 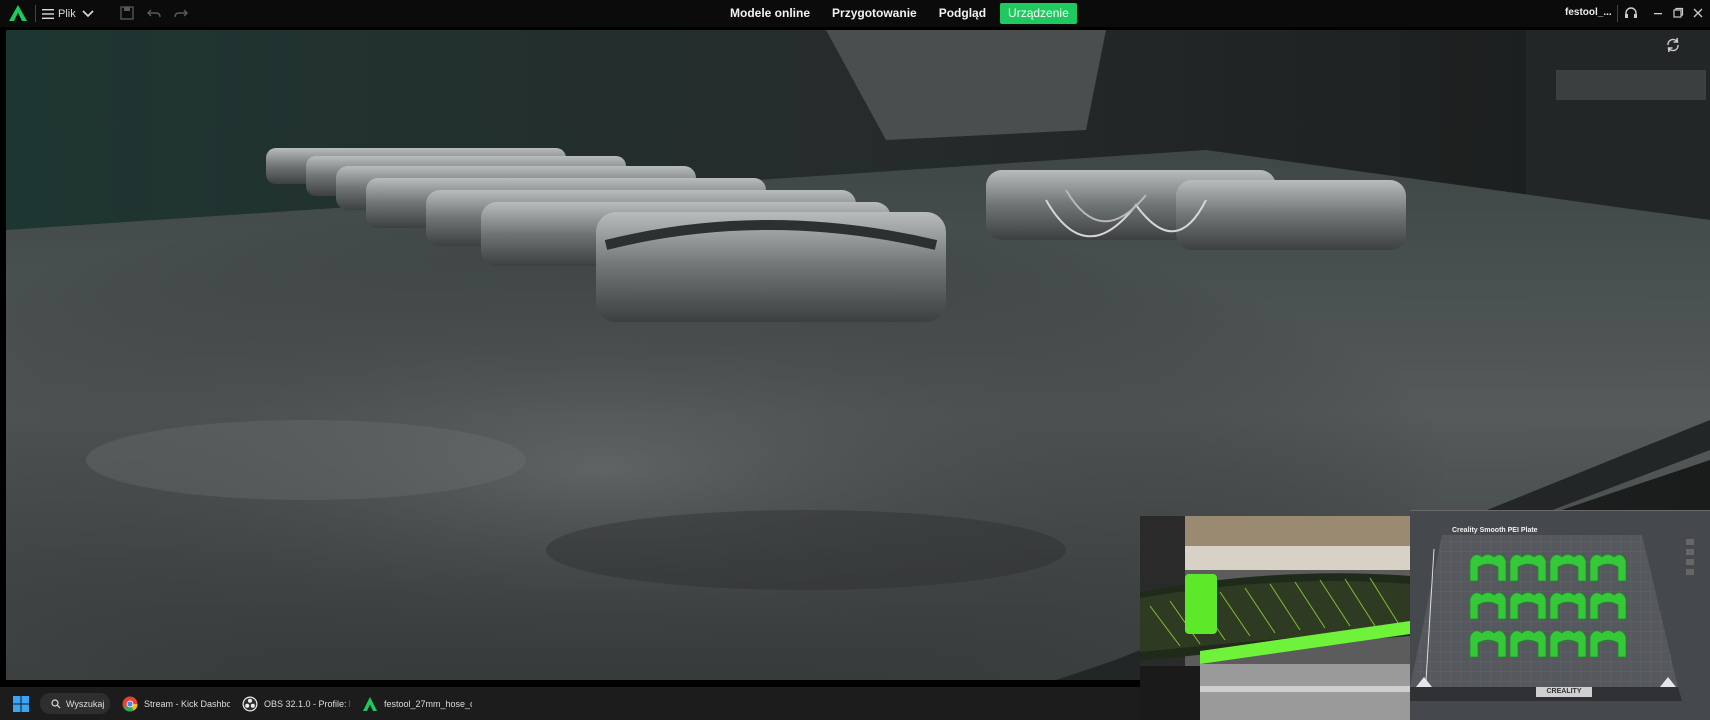 I want to click on save-icon, so click(x=127, y=13).